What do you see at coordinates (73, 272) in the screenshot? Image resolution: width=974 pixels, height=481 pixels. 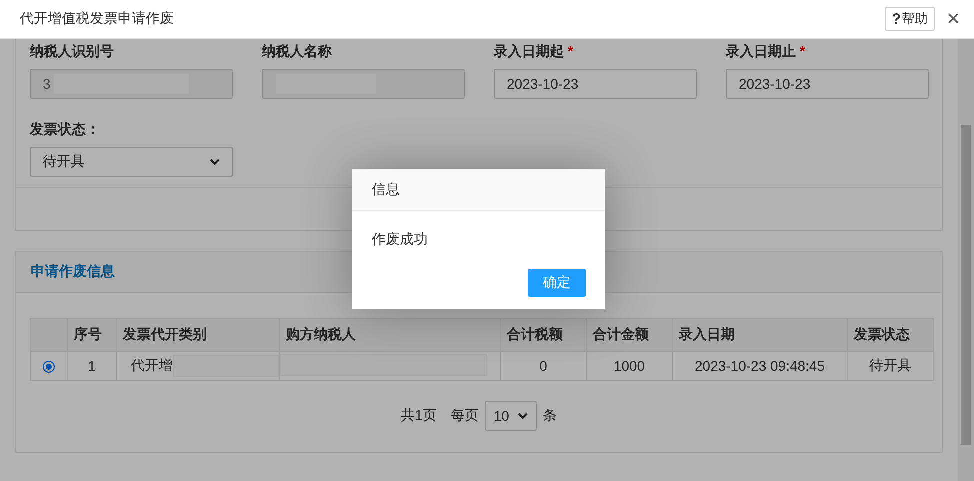 I see `section-title: 申请作废信息` at bounding box center [73, 272].